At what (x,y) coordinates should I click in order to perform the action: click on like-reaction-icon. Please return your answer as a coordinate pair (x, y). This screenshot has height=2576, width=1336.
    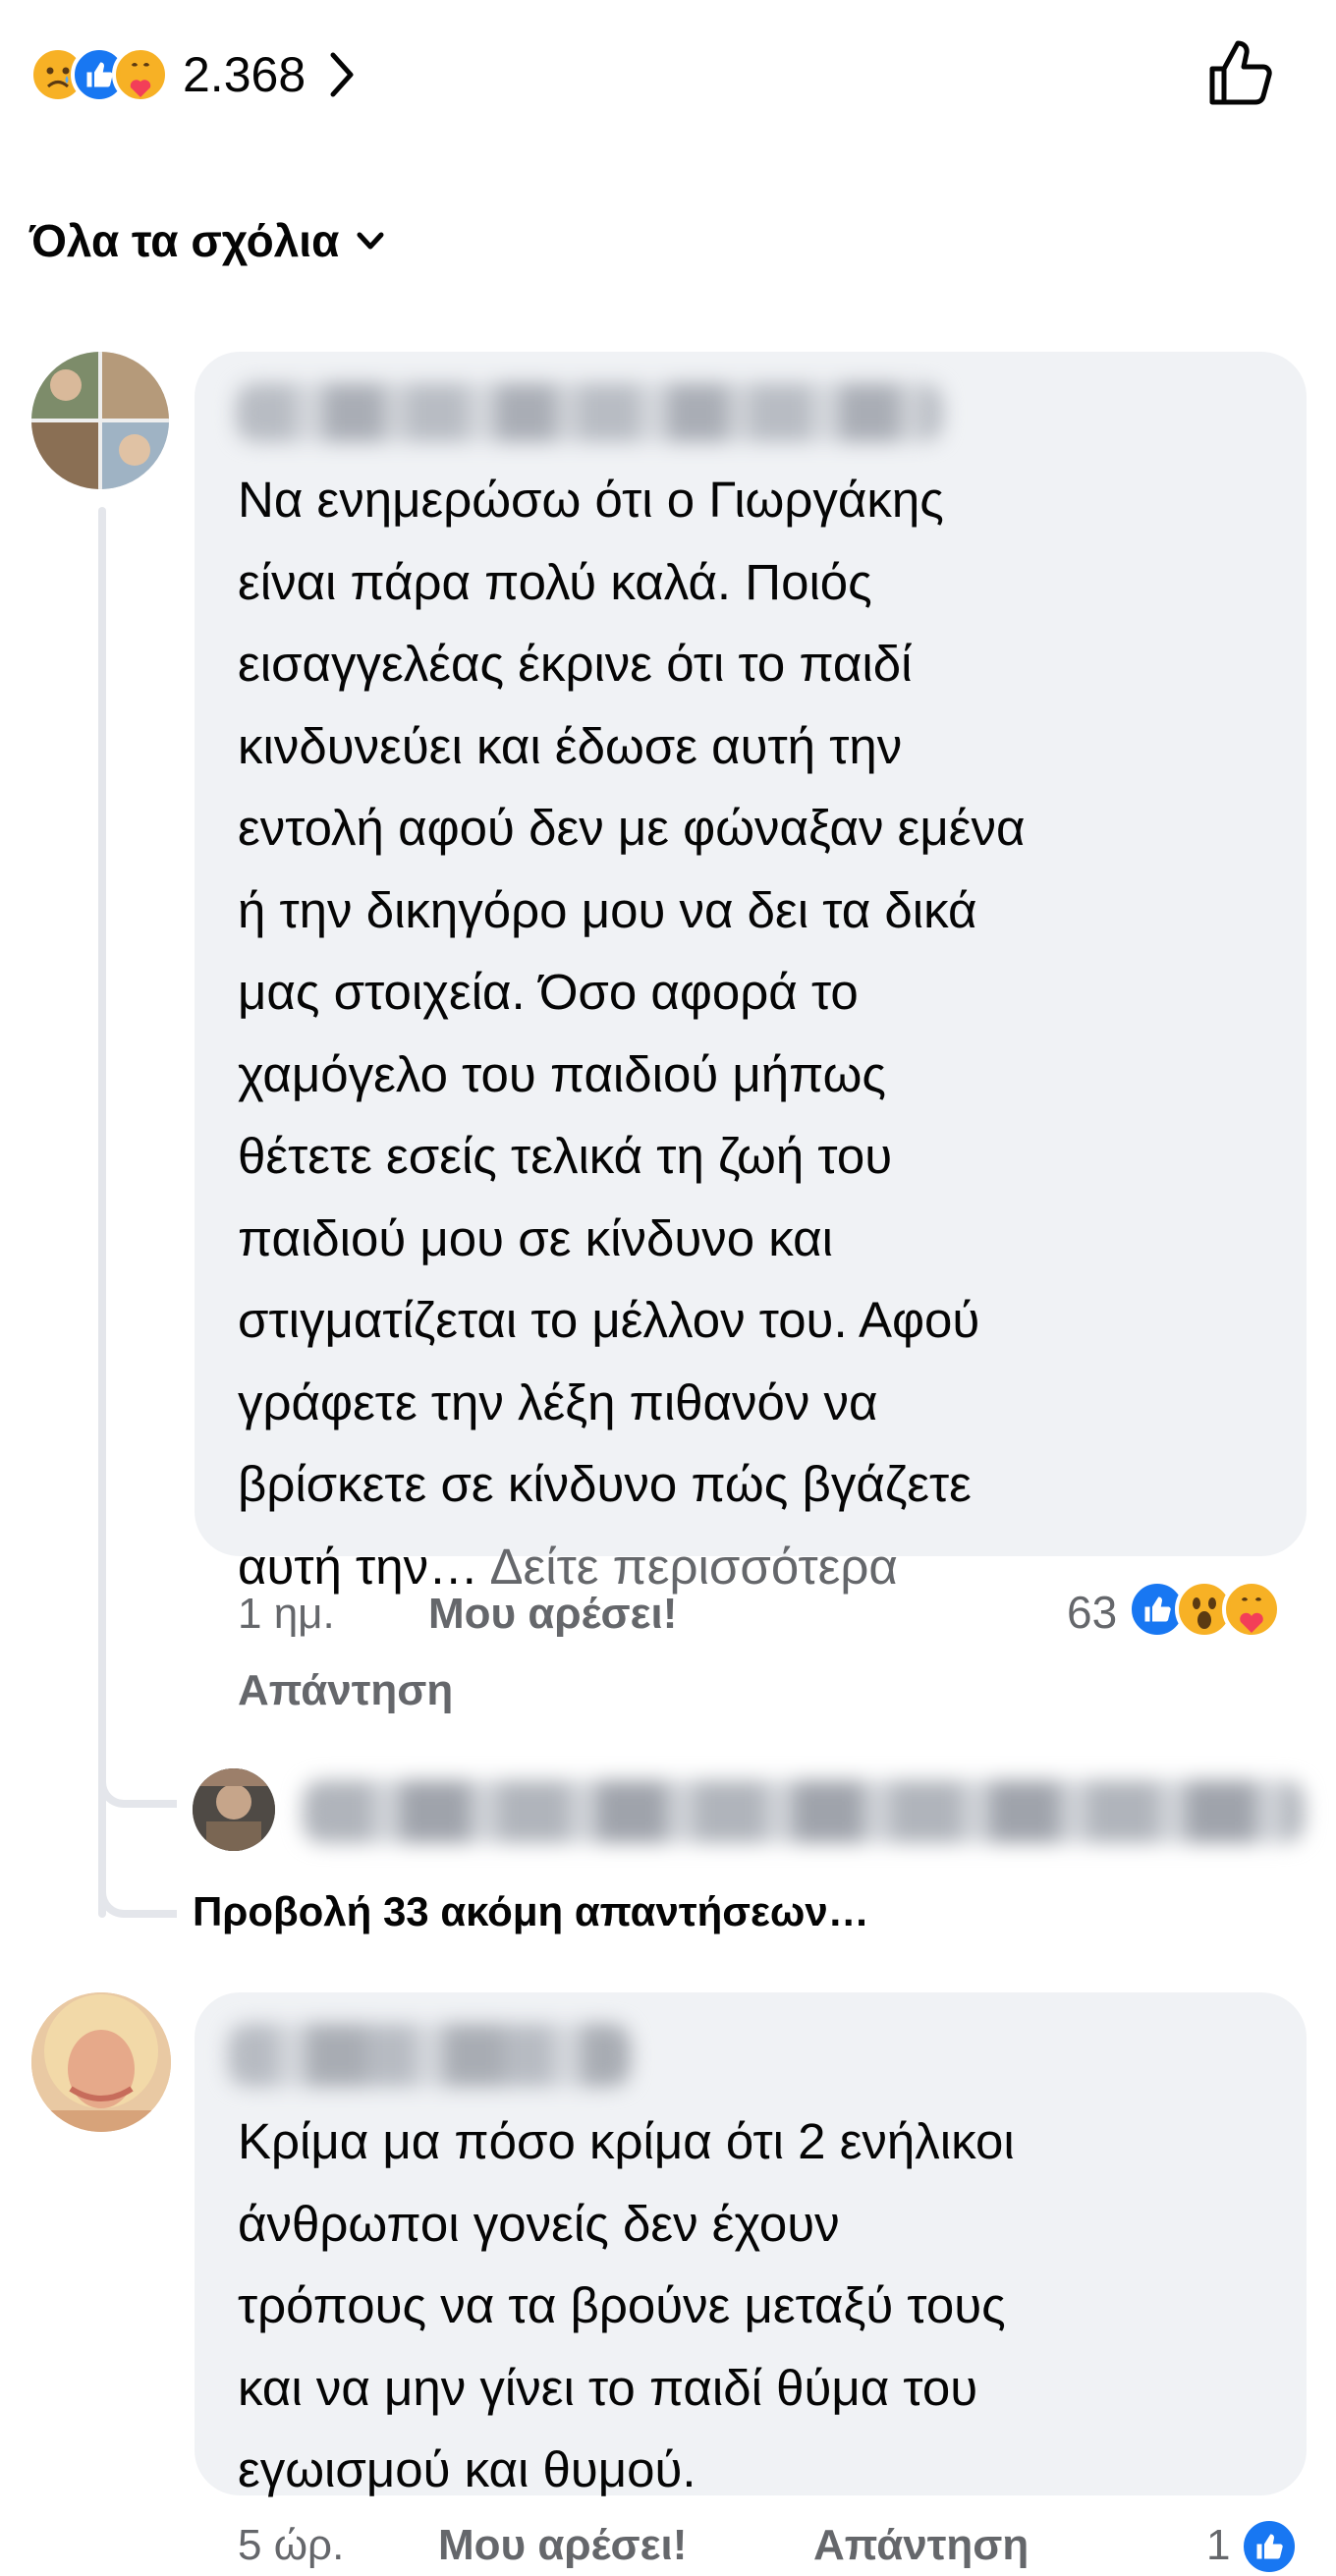
    Looking at the image, I should click on (1269, 2546).